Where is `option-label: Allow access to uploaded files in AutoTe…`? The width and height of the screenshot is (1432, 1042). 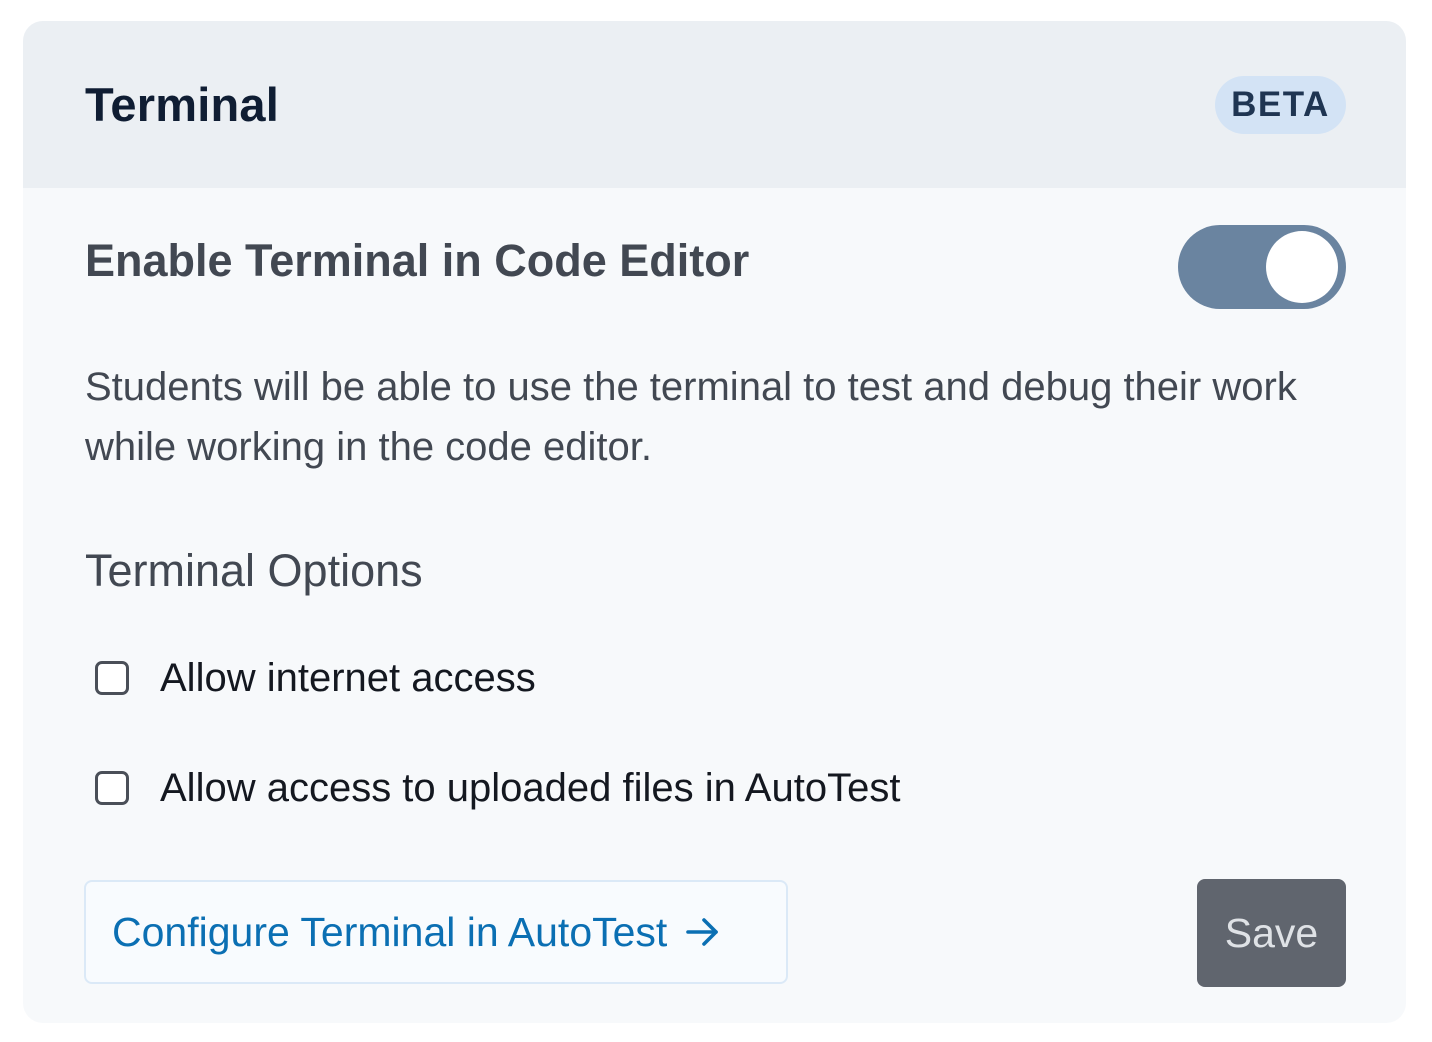
option-label: Allow access to uploaded files in AutoTe… is located at coordinates (530, 787).